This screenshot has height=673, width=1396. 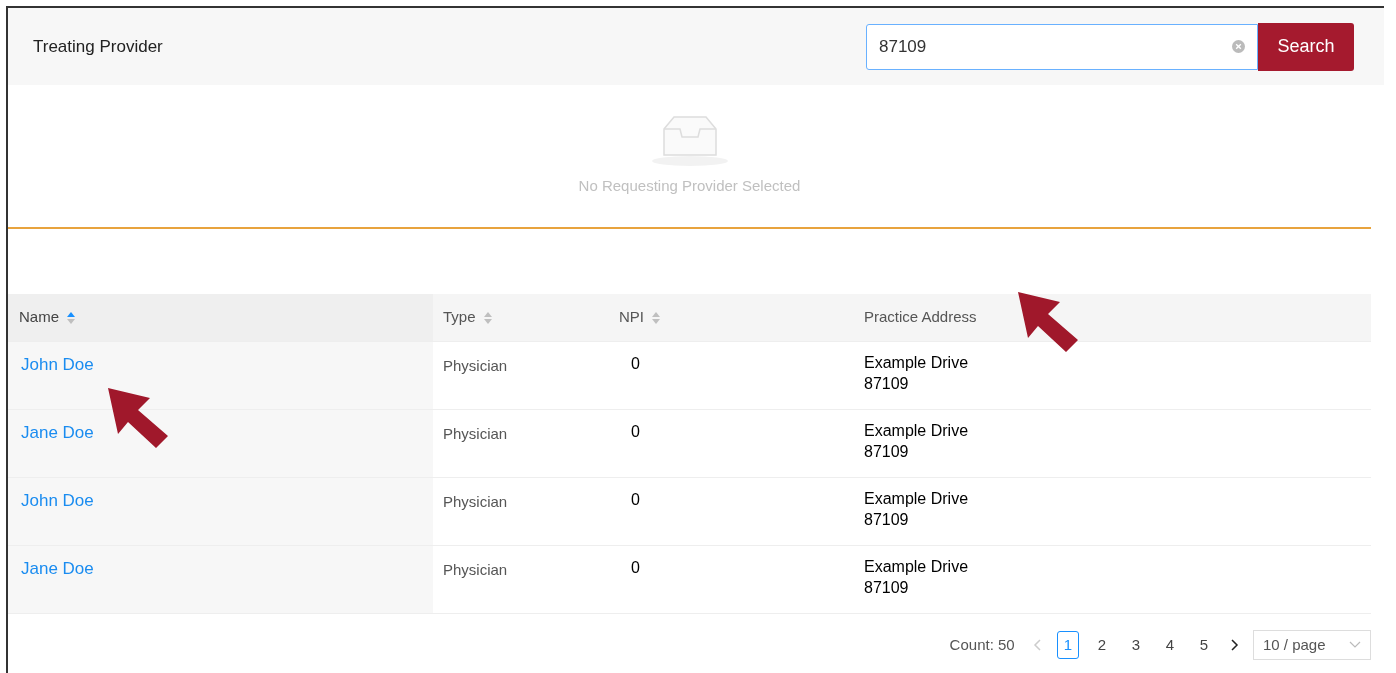 What do you see at coordinates (920, 317) in the screenshot?
I see `column-header: Practice Address` at bounding box center [920, 317].